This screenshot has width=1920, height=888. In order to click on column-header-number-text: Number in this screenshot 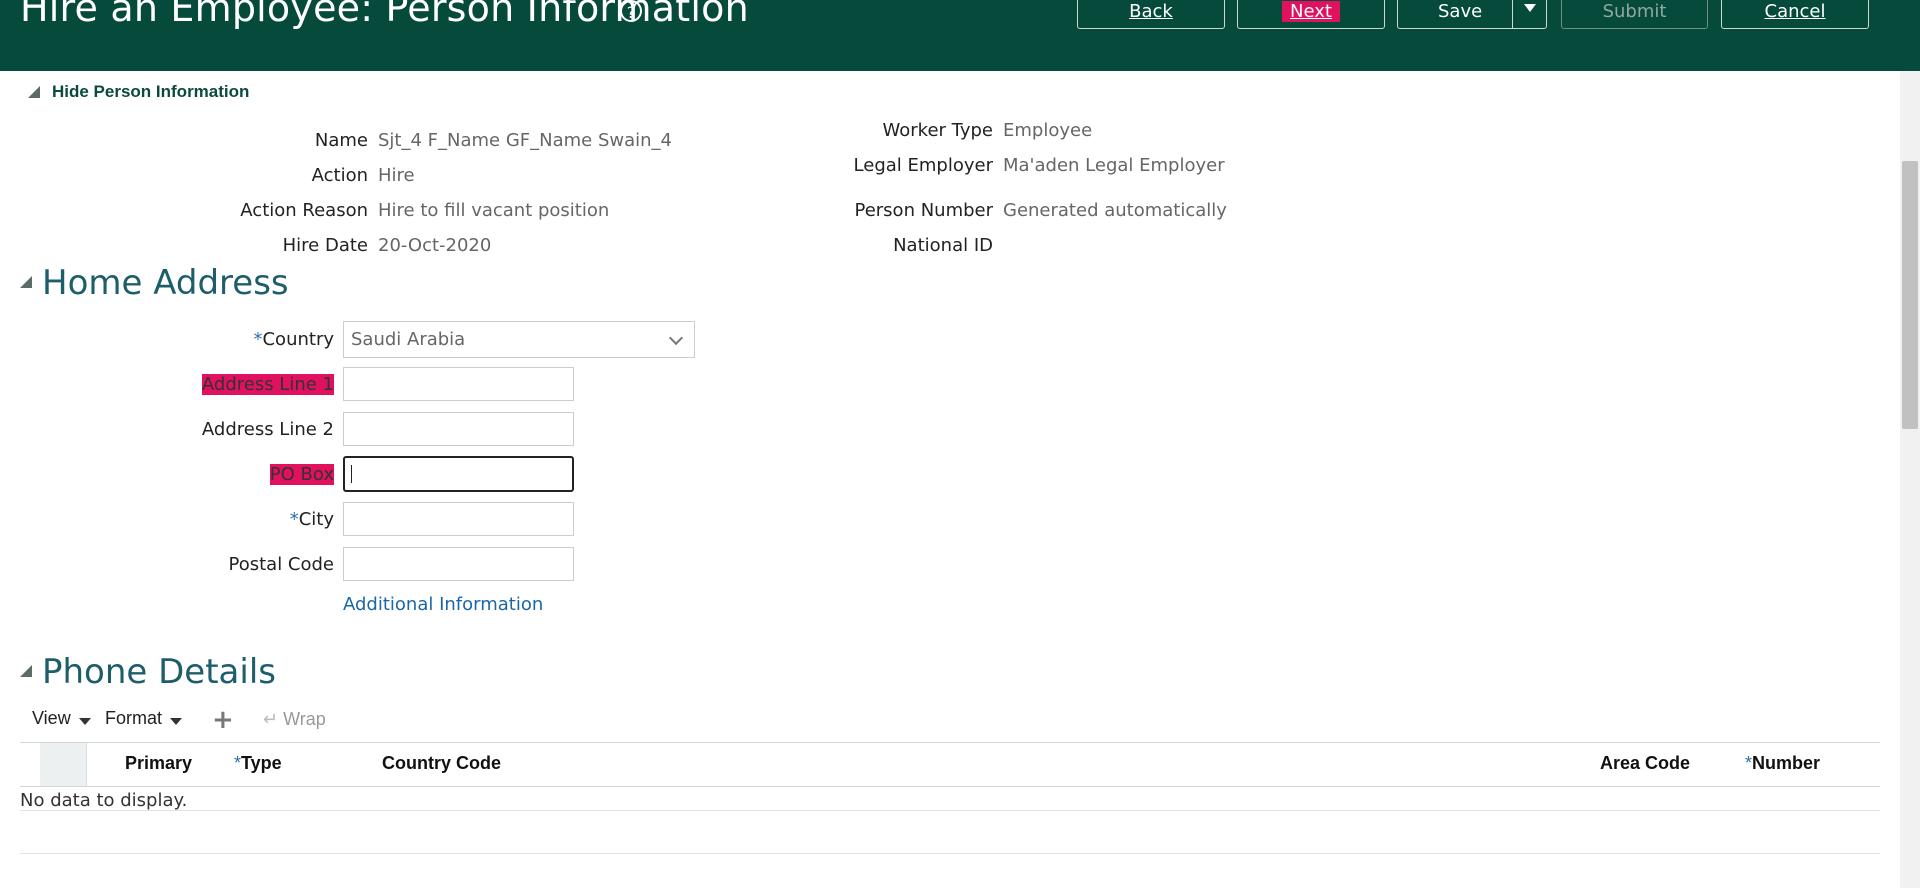, I will do `click(1786, 763)`.